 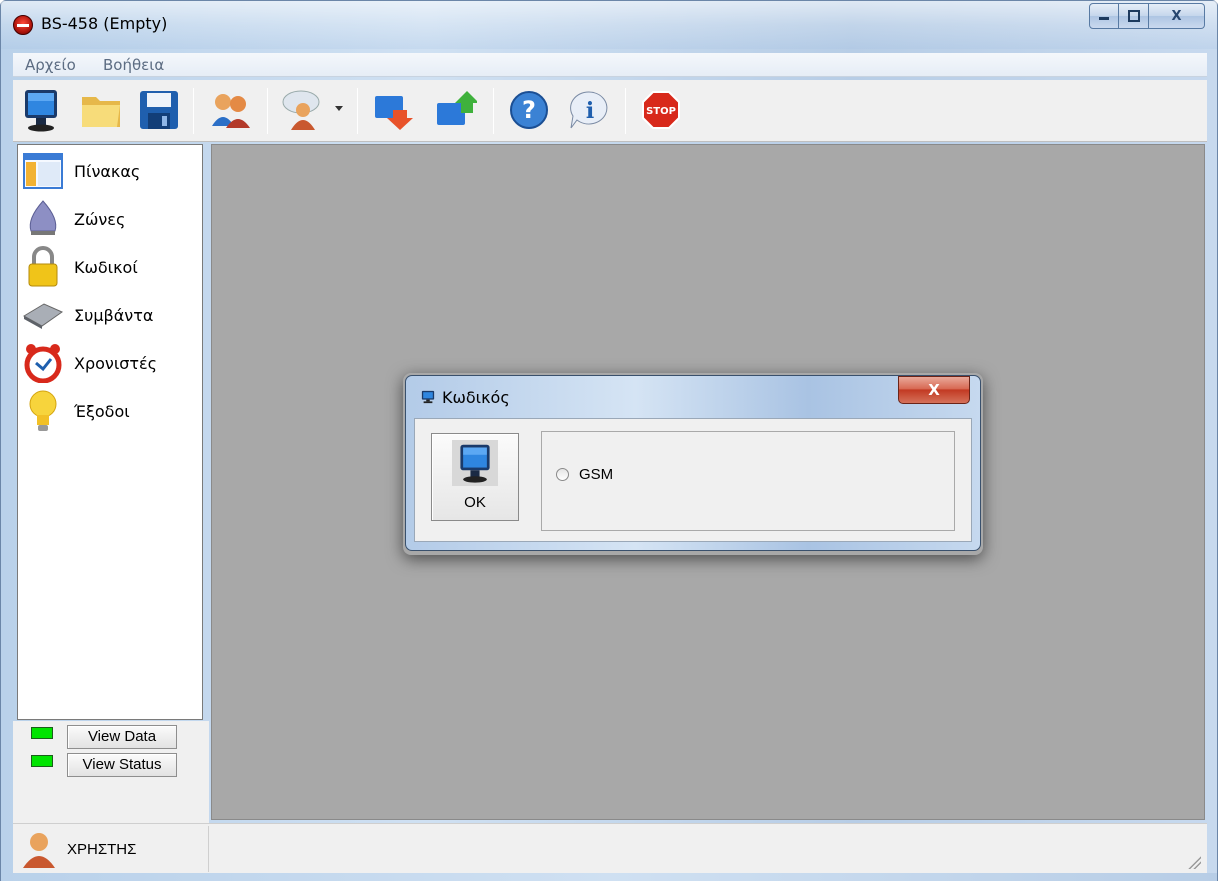 I want to click on user-chat-icon, so click(x=301, y=110).